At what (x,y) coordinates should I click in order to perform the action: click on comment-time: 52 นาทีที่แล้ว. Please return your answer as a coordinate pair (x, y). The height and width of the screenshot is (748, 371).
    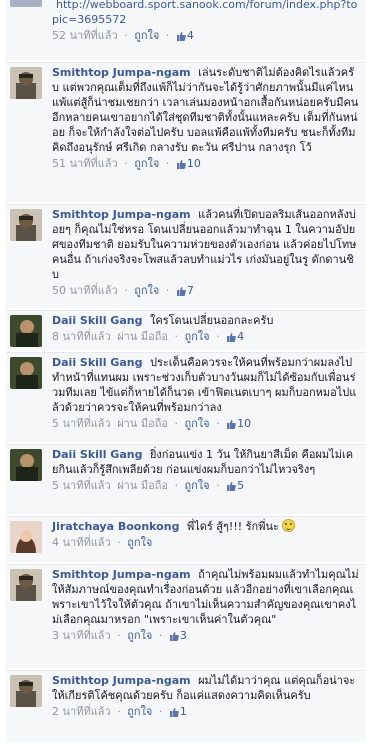
    Looking at the image, I should click on (85, 35).